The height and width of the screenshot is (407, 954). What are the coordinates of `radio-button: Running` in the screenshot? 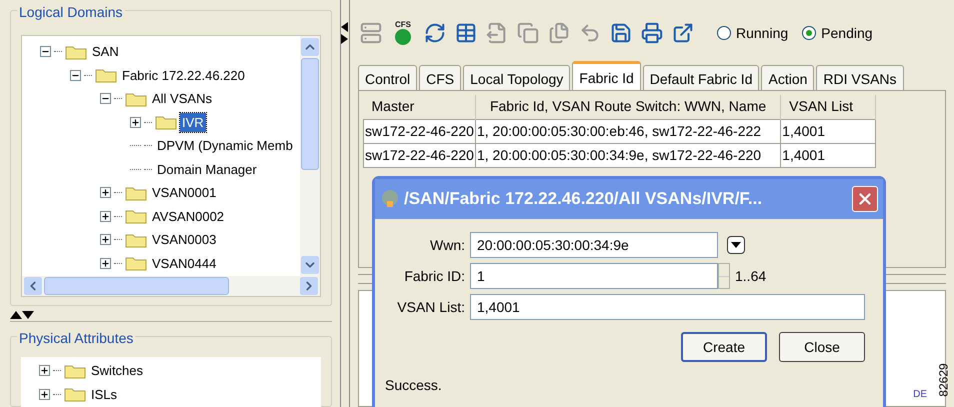 It's located at (752, 33).